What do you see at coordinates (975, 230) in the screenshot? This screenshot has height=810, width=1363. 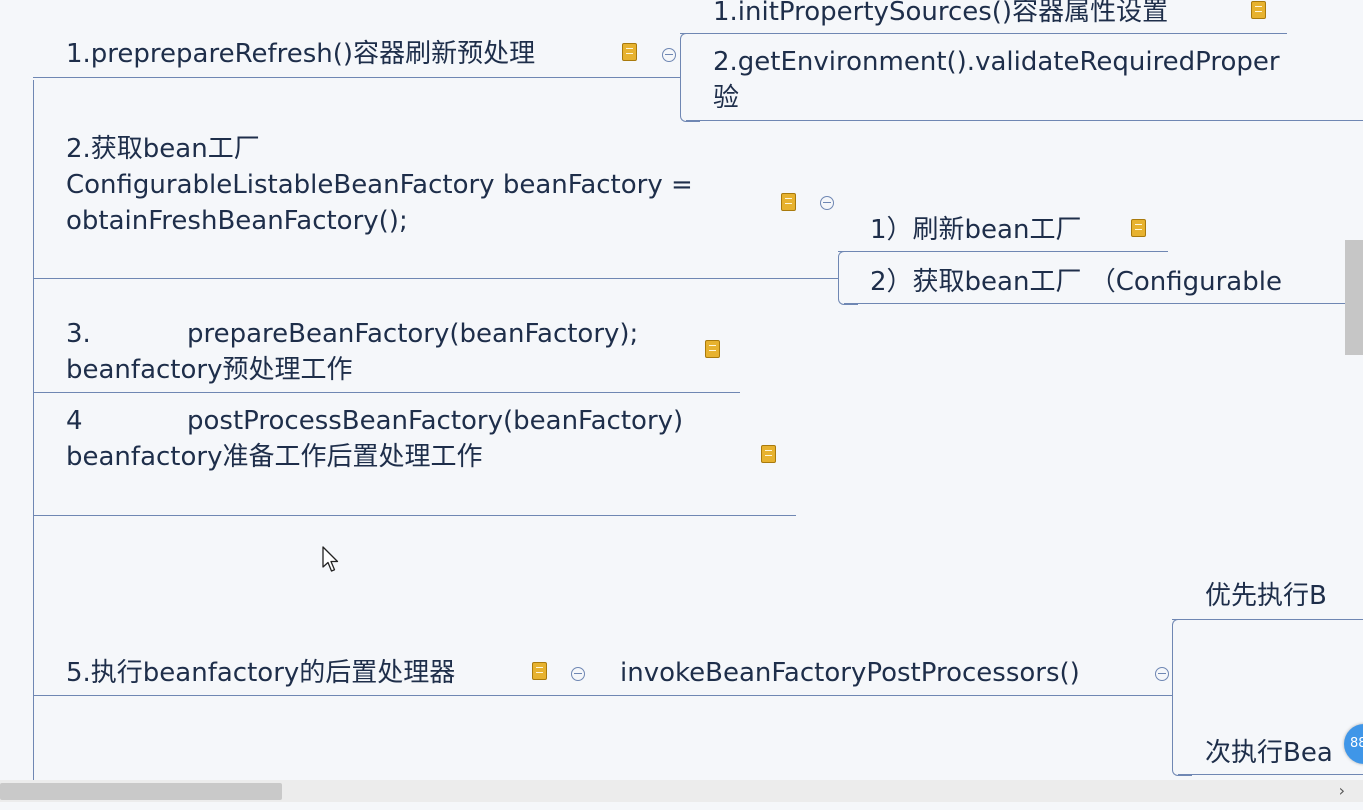 I see `node-2-child-1-label: 1）刷新bean工厂` at bounding box center [975, 230].